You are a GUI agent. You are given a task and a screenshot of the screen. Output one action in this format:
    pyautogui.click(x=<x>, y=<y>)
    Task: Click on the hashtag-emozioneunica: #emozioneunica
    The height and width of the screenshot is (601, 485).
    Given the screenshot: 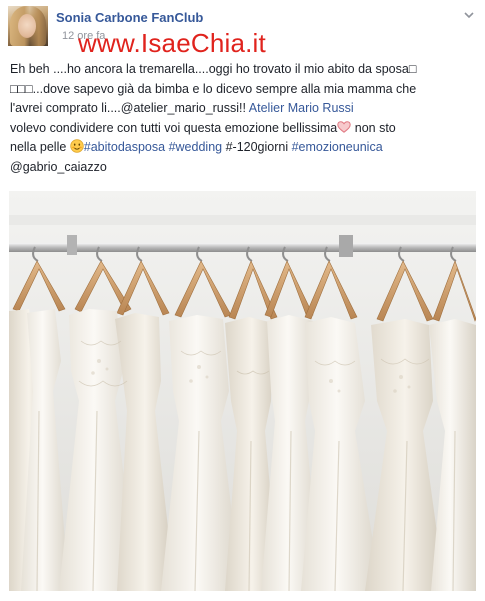 What is the action you would take?
    pyautogui.click(x=337, y=147)
    